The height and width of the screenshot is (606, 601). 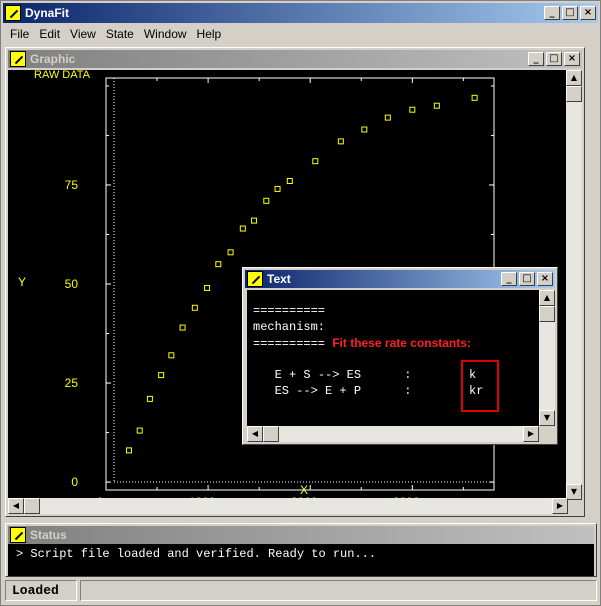 What do you see at coordinates (18, 535) in the screenshot?
I see `status-window-icon` at bounding box center [18, 535].